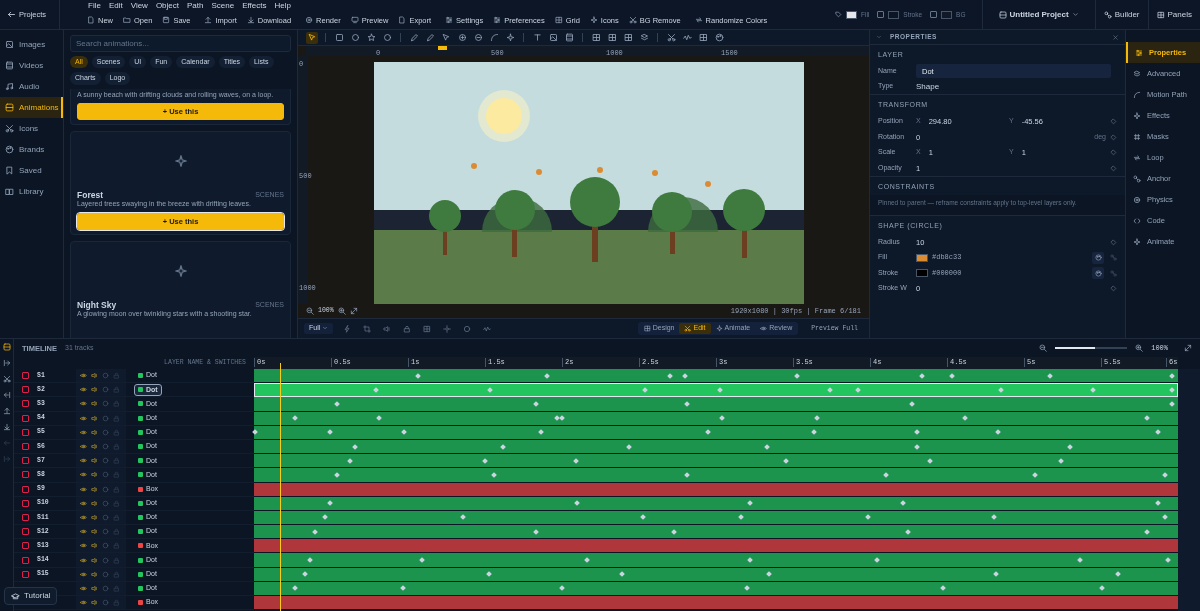 This screenshot has height=611, width=1200. I want to click on header-button: Builder, so click(1121, 14).